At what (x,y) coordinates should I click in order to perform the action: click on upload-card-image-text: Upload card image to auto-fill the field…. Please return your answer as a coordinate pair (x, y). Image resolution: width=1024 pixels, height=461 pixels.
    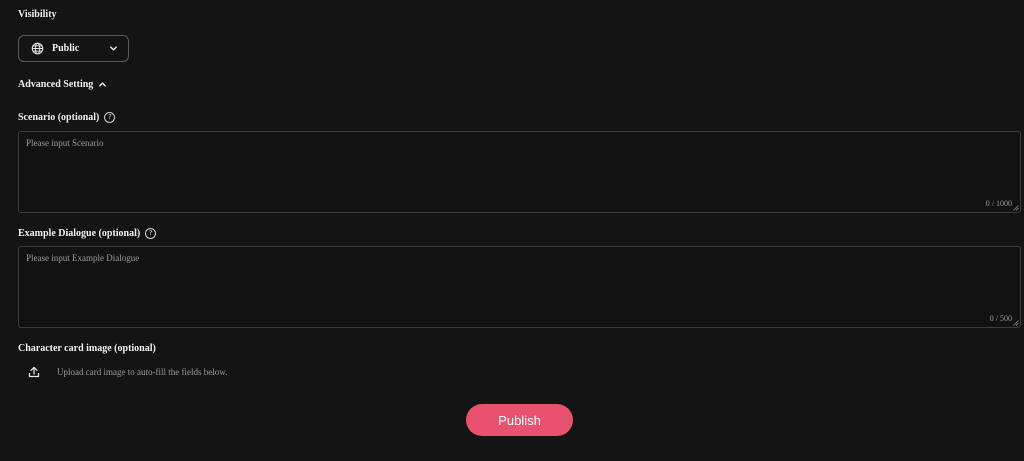
    Looking at the image, I should click on (142, 372).